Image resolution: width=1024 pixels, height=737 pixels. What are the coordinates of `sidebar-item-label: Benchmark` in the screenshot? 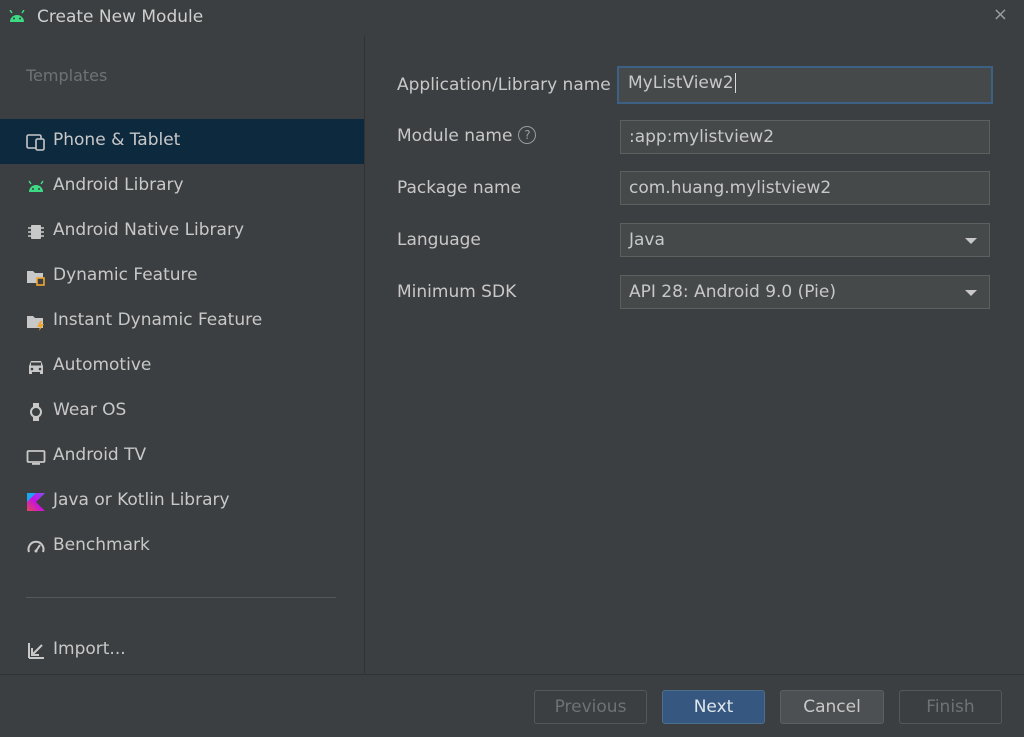 It's located at (101, 545).